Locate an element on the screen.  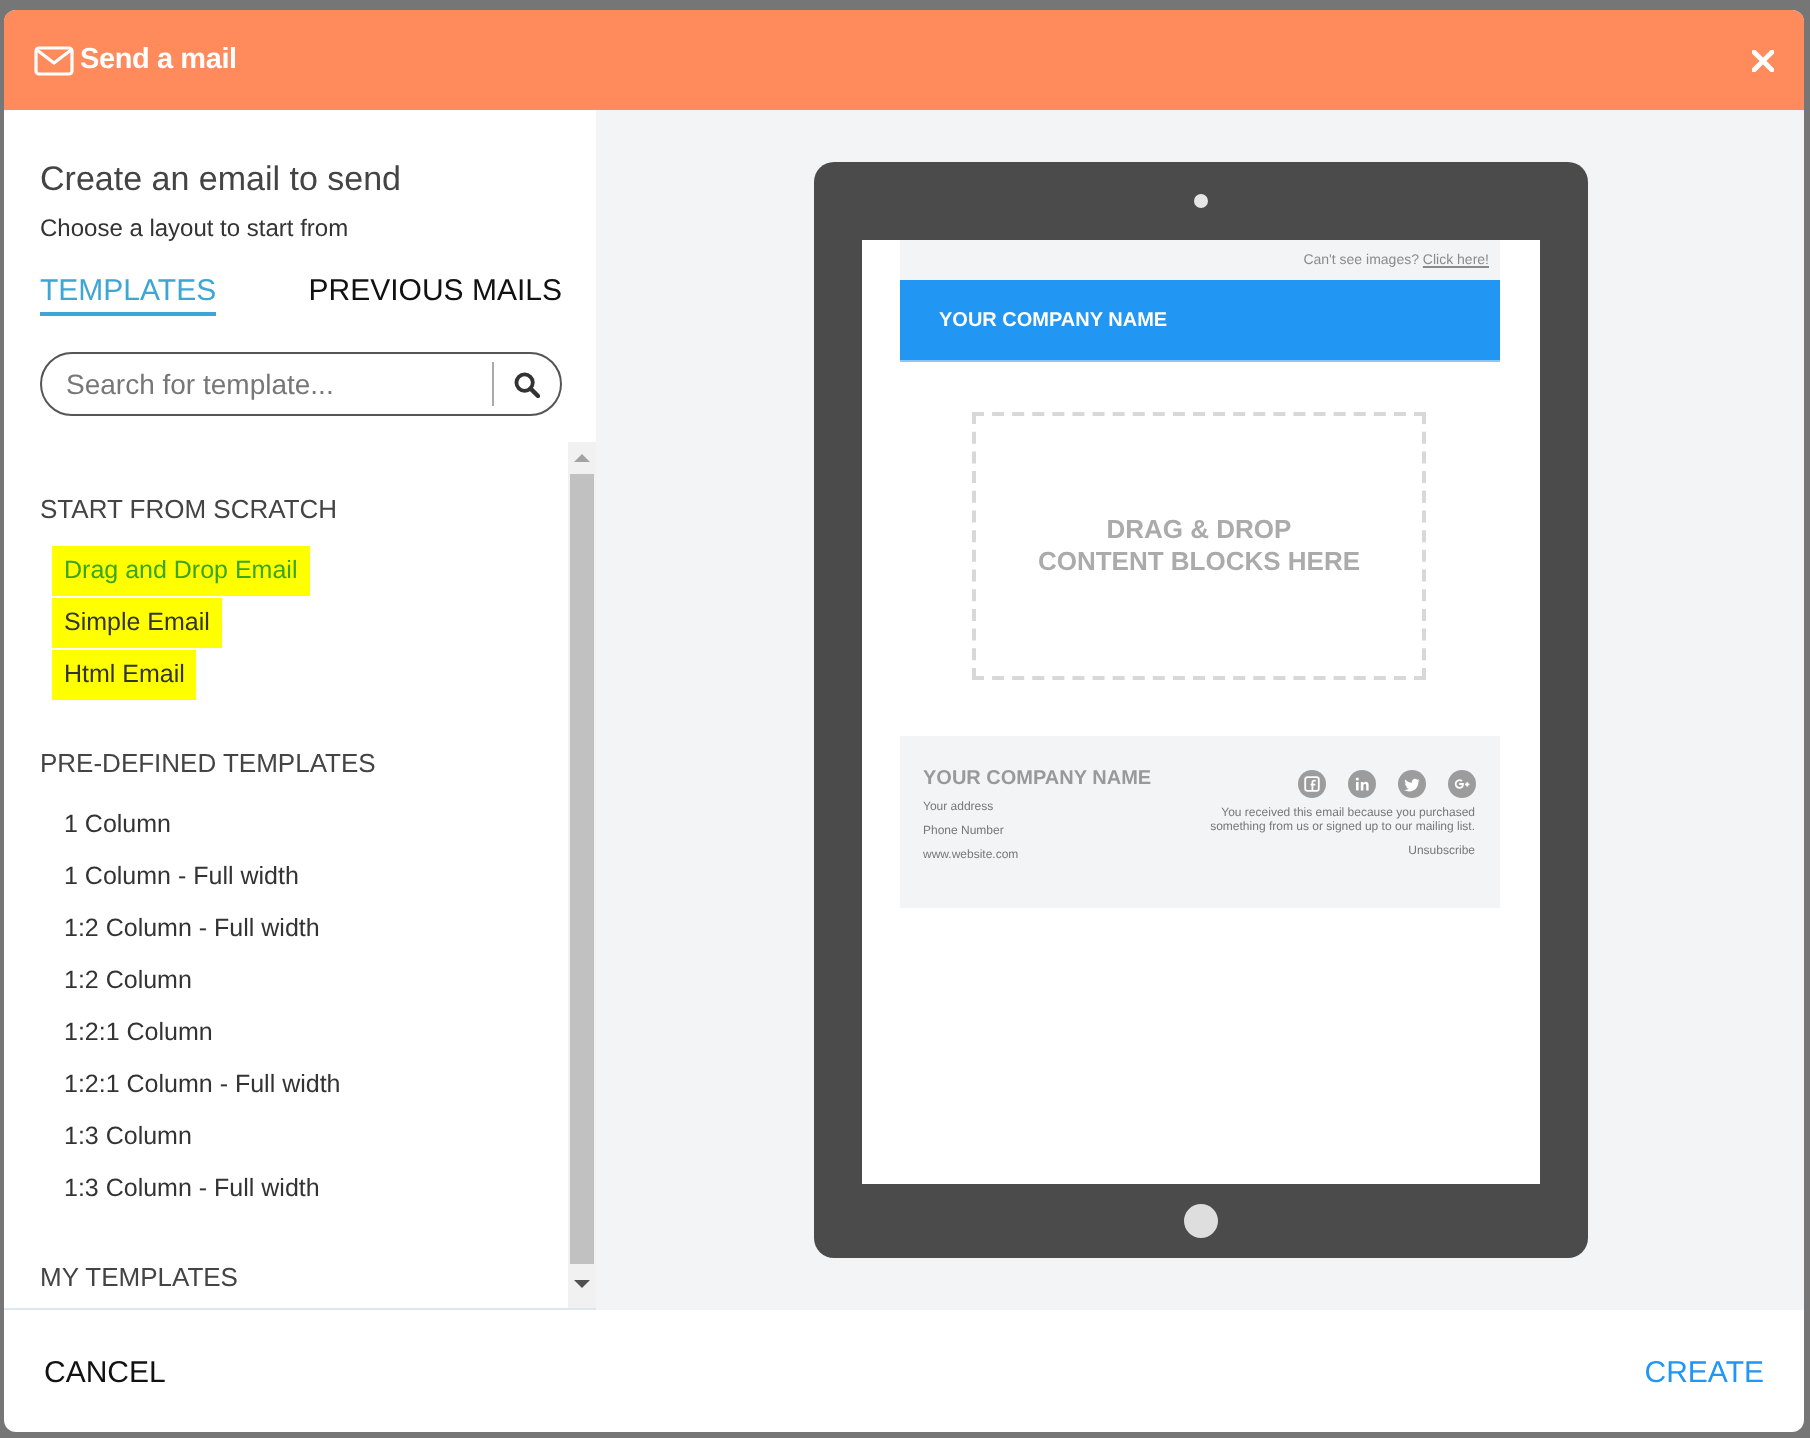
template-item: 1:2:1 Column - Full width is located at coordinates (202, 1085).